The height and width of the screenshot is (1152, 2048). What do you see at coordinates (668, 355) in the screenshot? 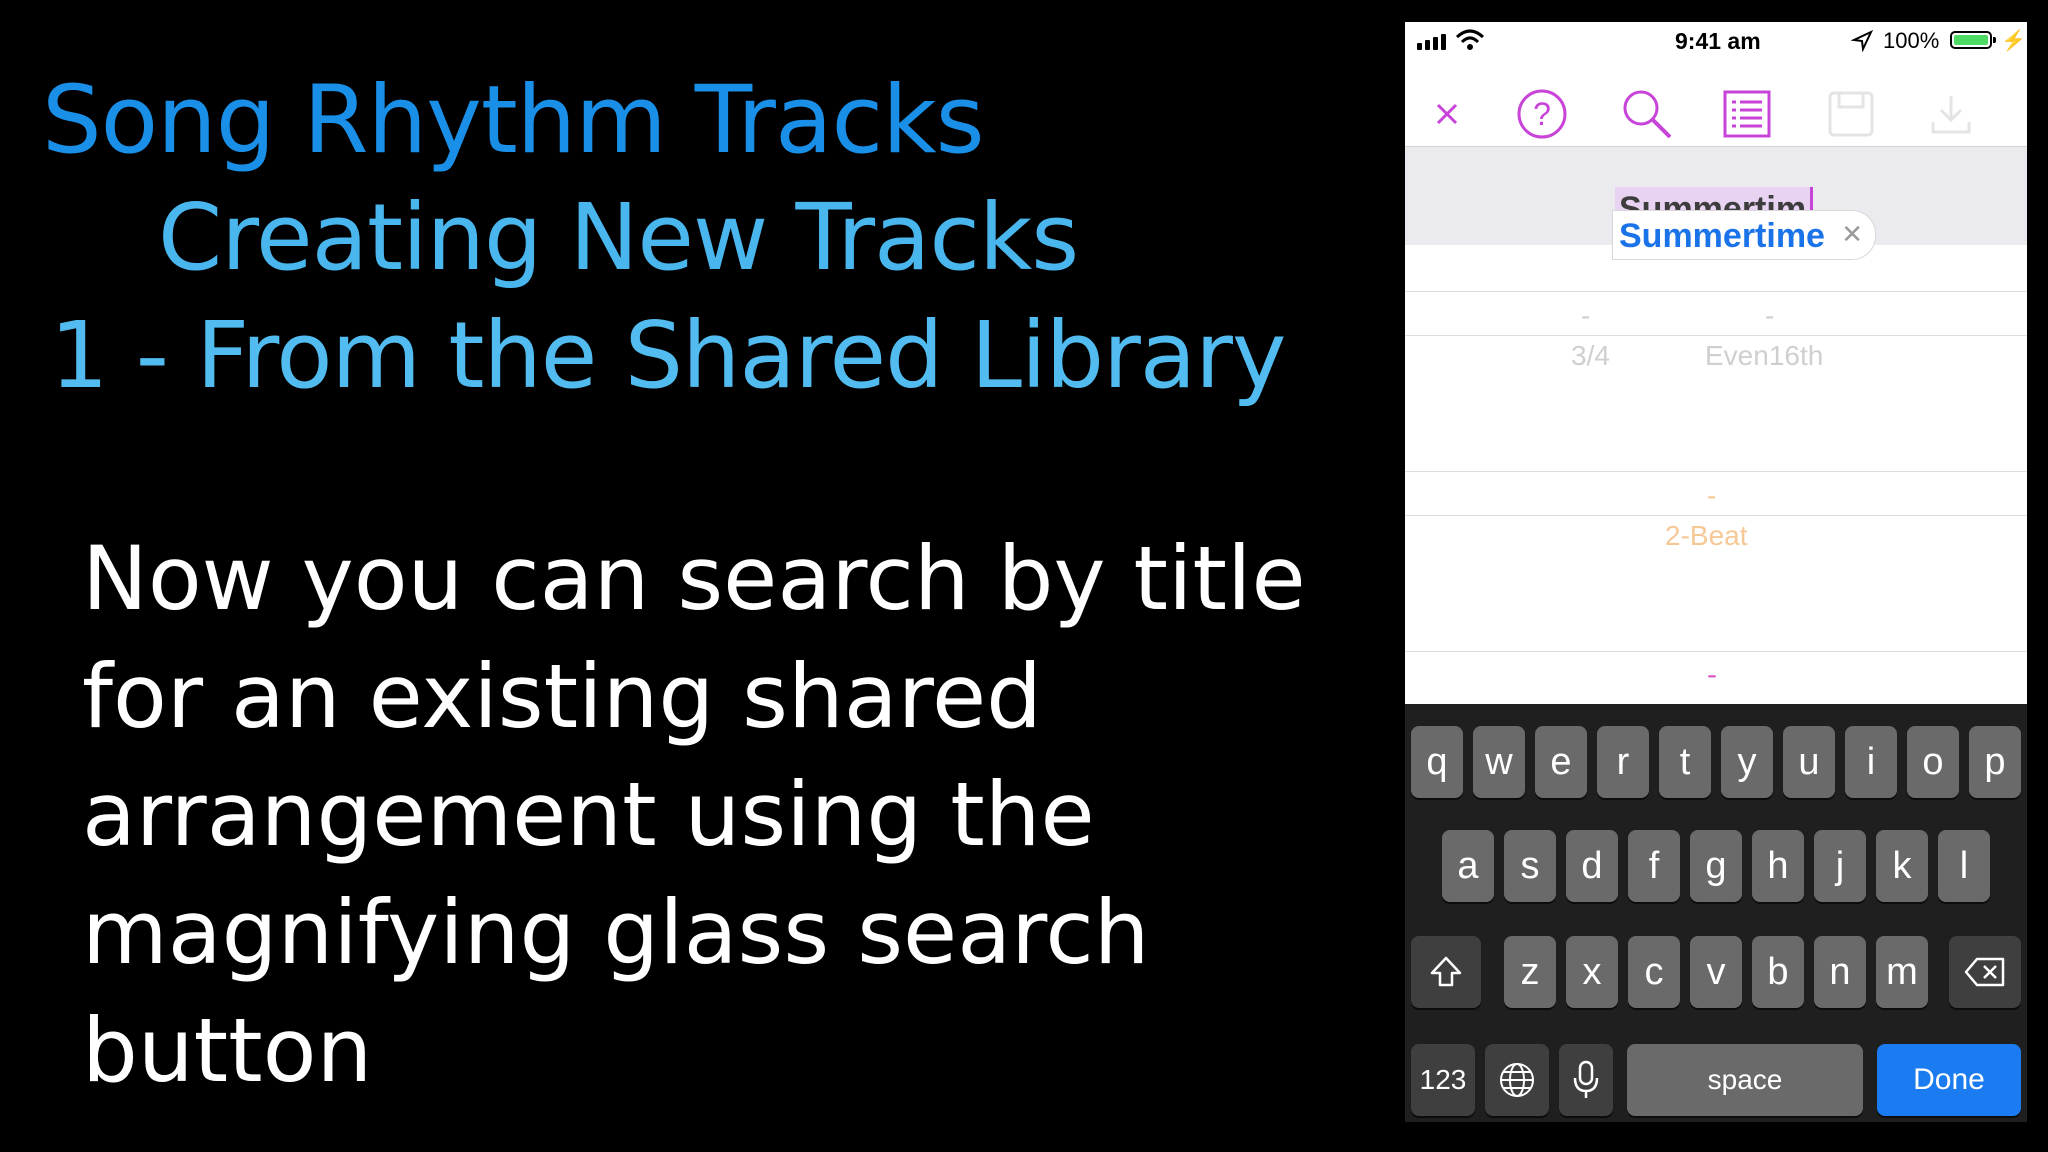
I see `slide-section-title: 1 - From the Shared Library` at bounding box center [668, 355].